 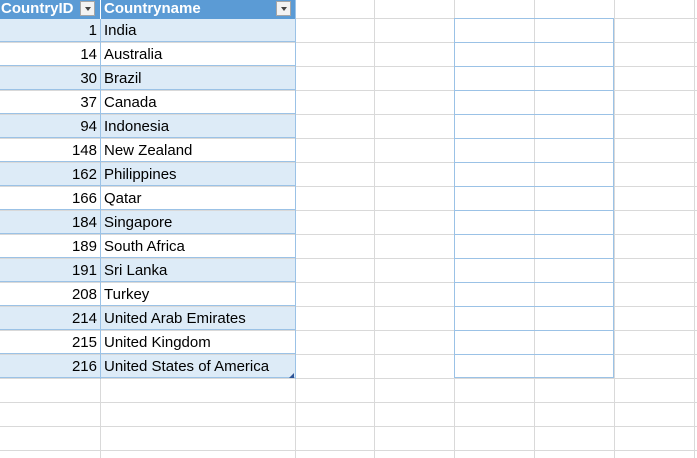 What do you see at coordinates (48, 78) in the screenshot?
I see `country-id-cell: 30` at bounding box center [48, 78].